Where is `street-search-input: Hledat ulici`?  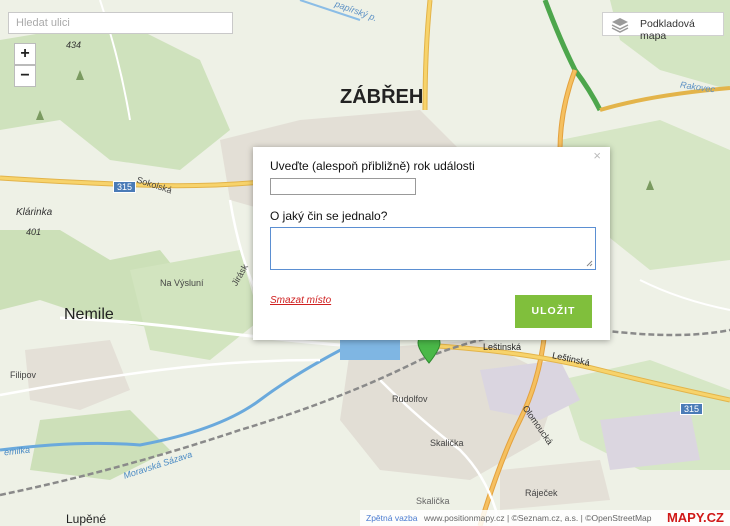
street-search-input: Hledat ulici is located at coordinates (120, 23).